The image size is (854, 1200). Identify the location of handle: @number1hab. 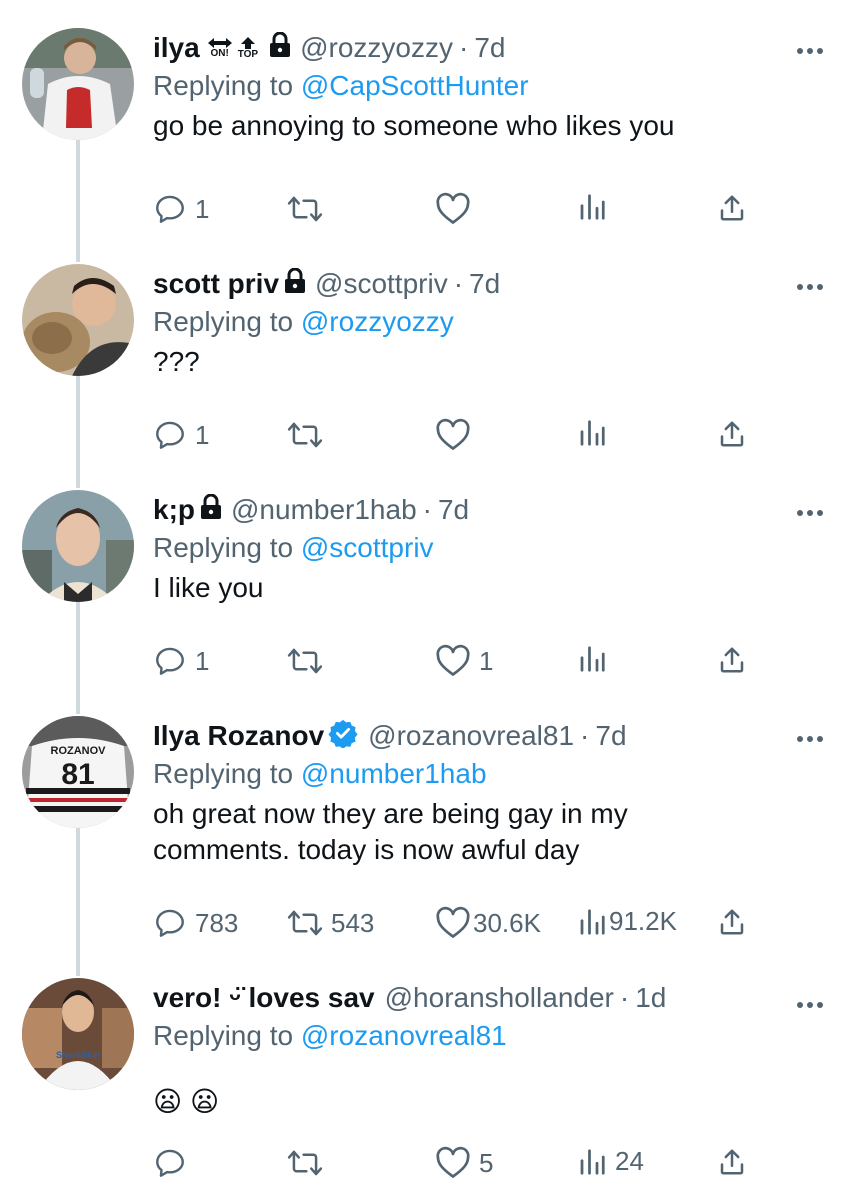
(324, 510).